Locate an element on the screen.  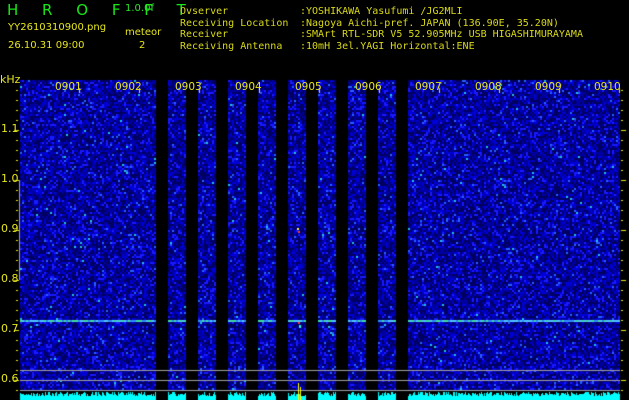
time-label: 0908 is located at coordinates (488, 87).